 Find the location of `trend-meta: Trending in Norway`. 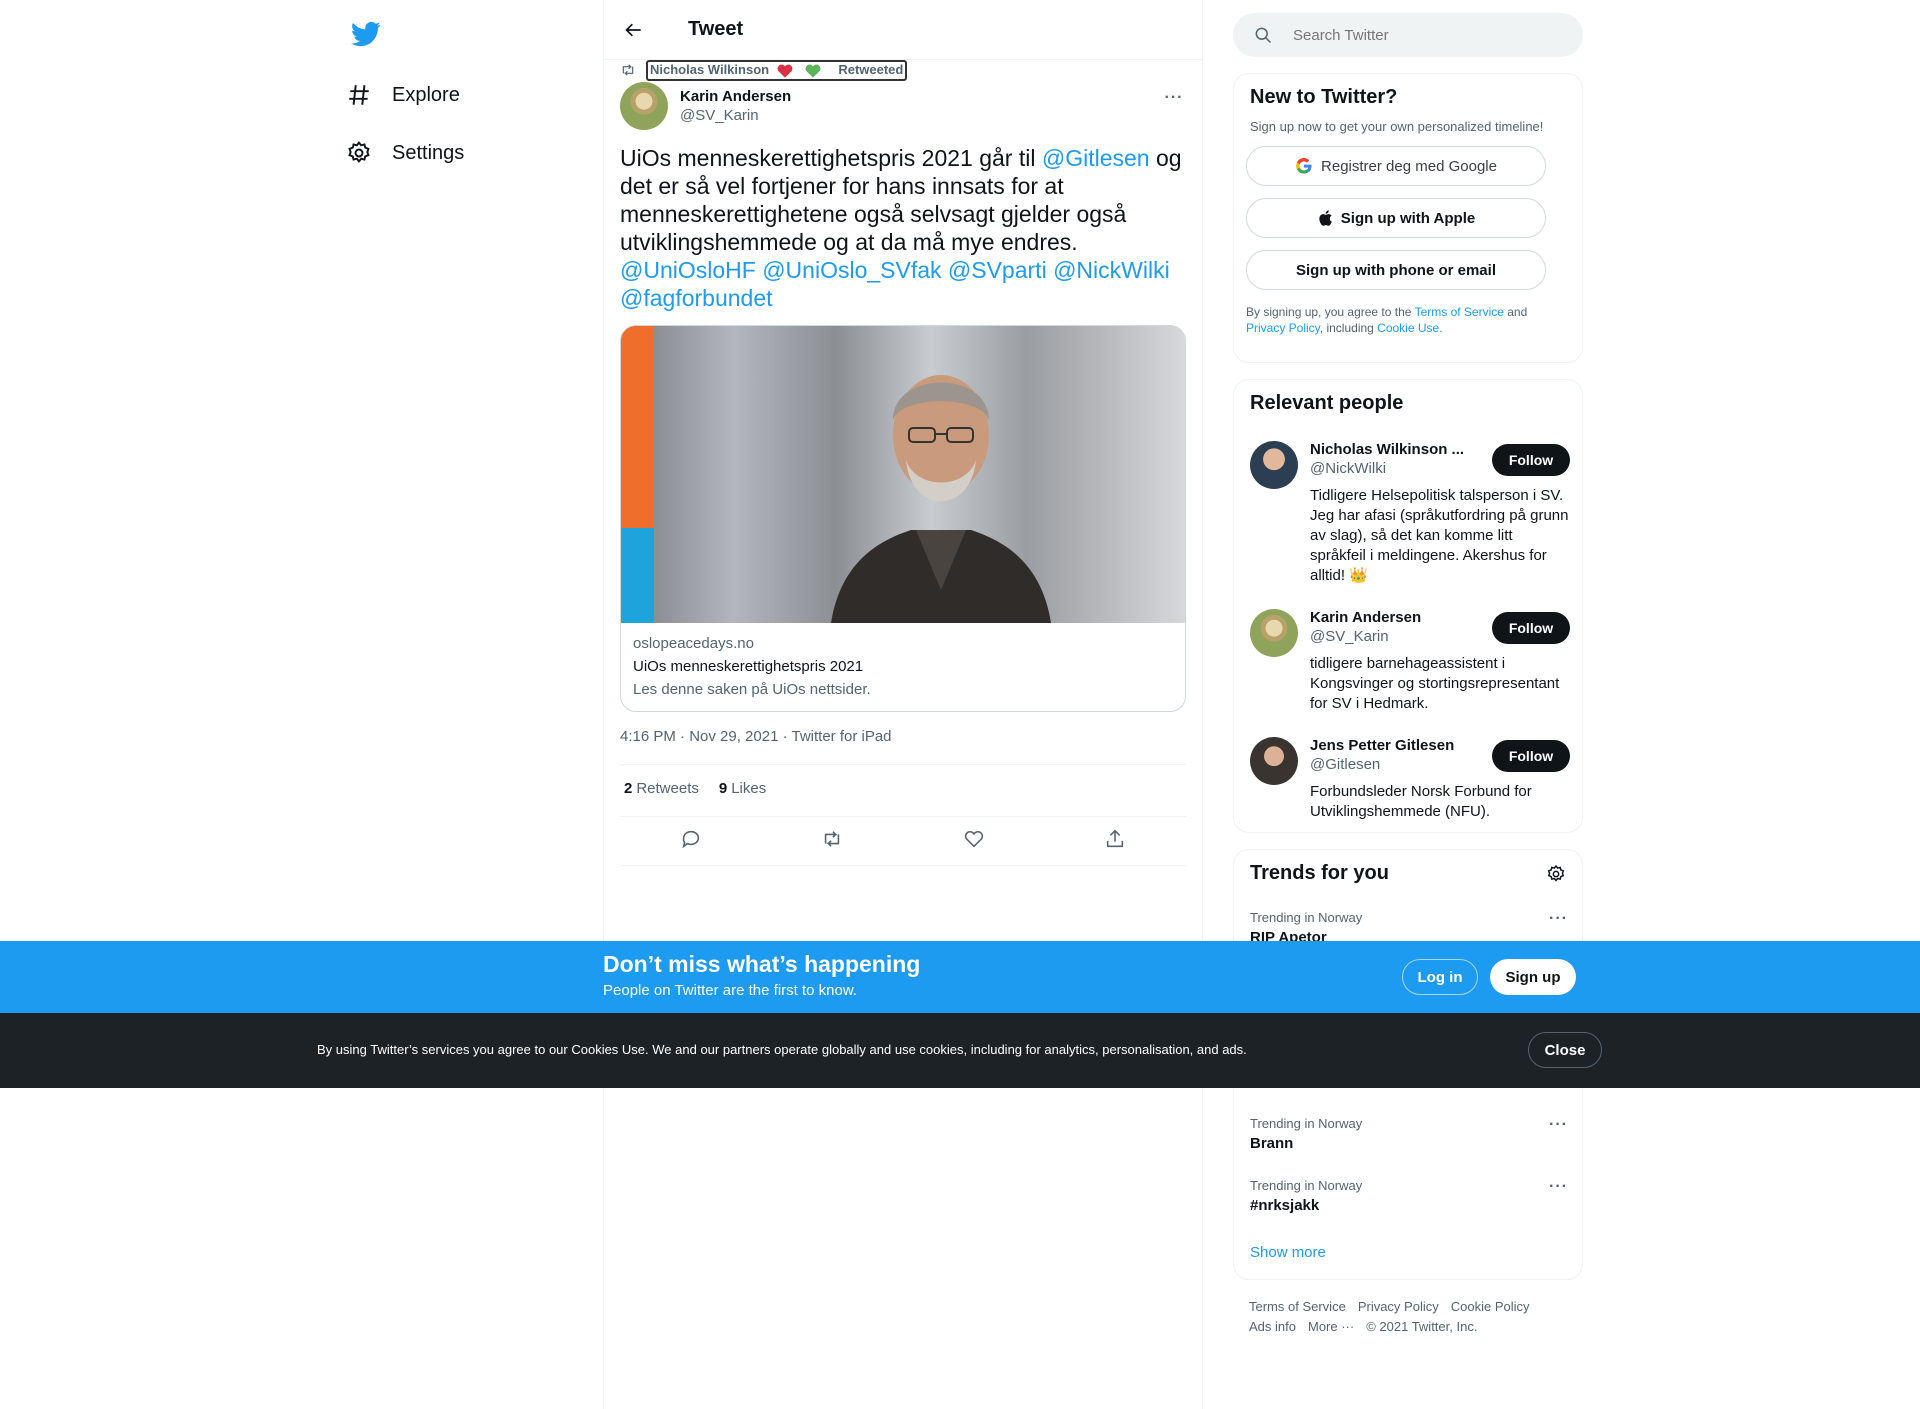

trend-meta: Trending in Norway is located at coordinates (1306, 1185).